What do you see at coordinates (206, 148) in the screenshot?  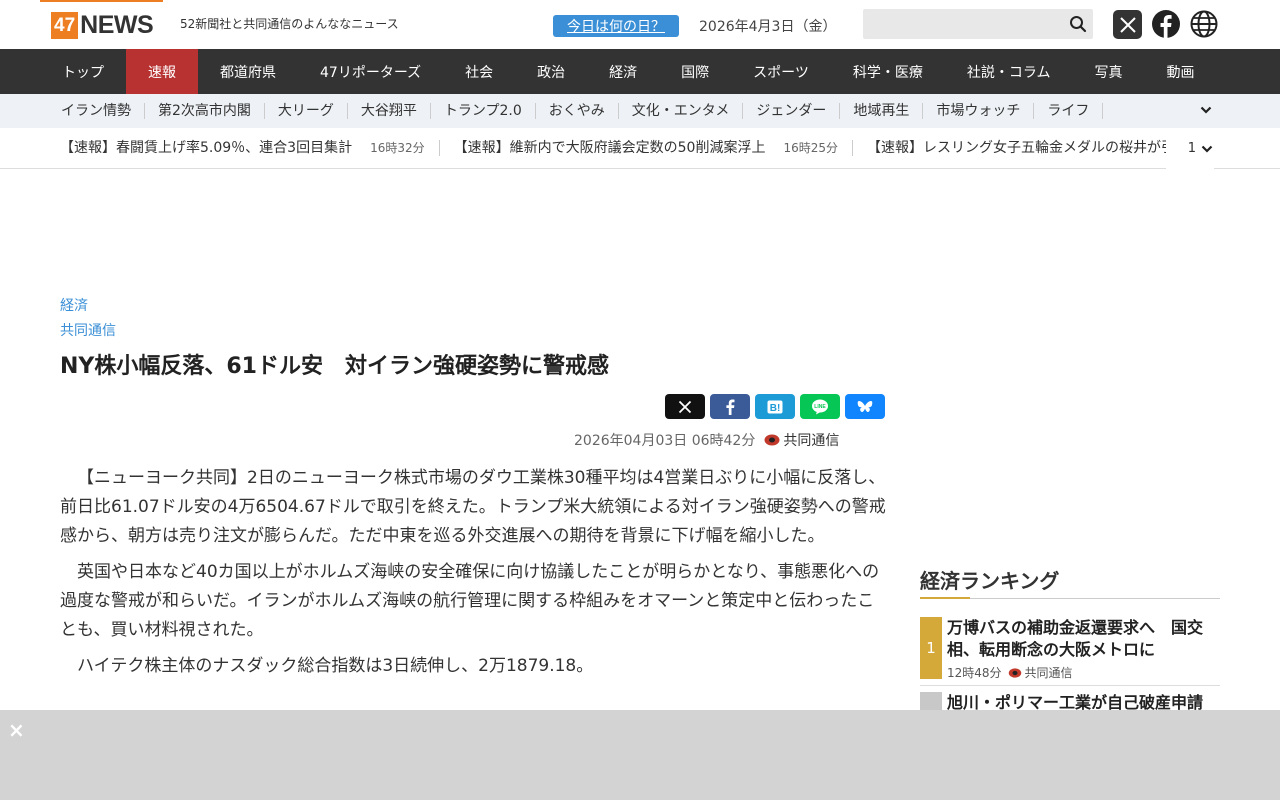 I see `ticker-headline: 【速報】春闘賃上げ率5.09％、連合3回目集計` at bounding box center [206, 148].